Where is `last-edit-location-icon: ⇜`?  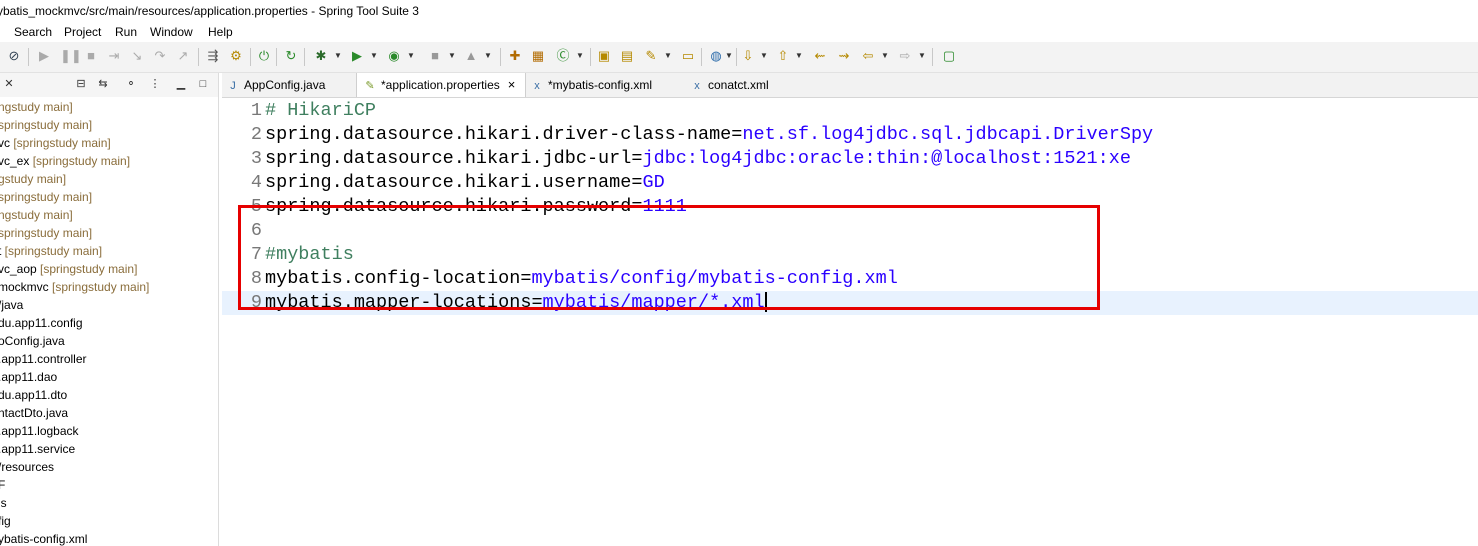
last-edit-location-icon: ⇜ is located at coordinates (820, 56).